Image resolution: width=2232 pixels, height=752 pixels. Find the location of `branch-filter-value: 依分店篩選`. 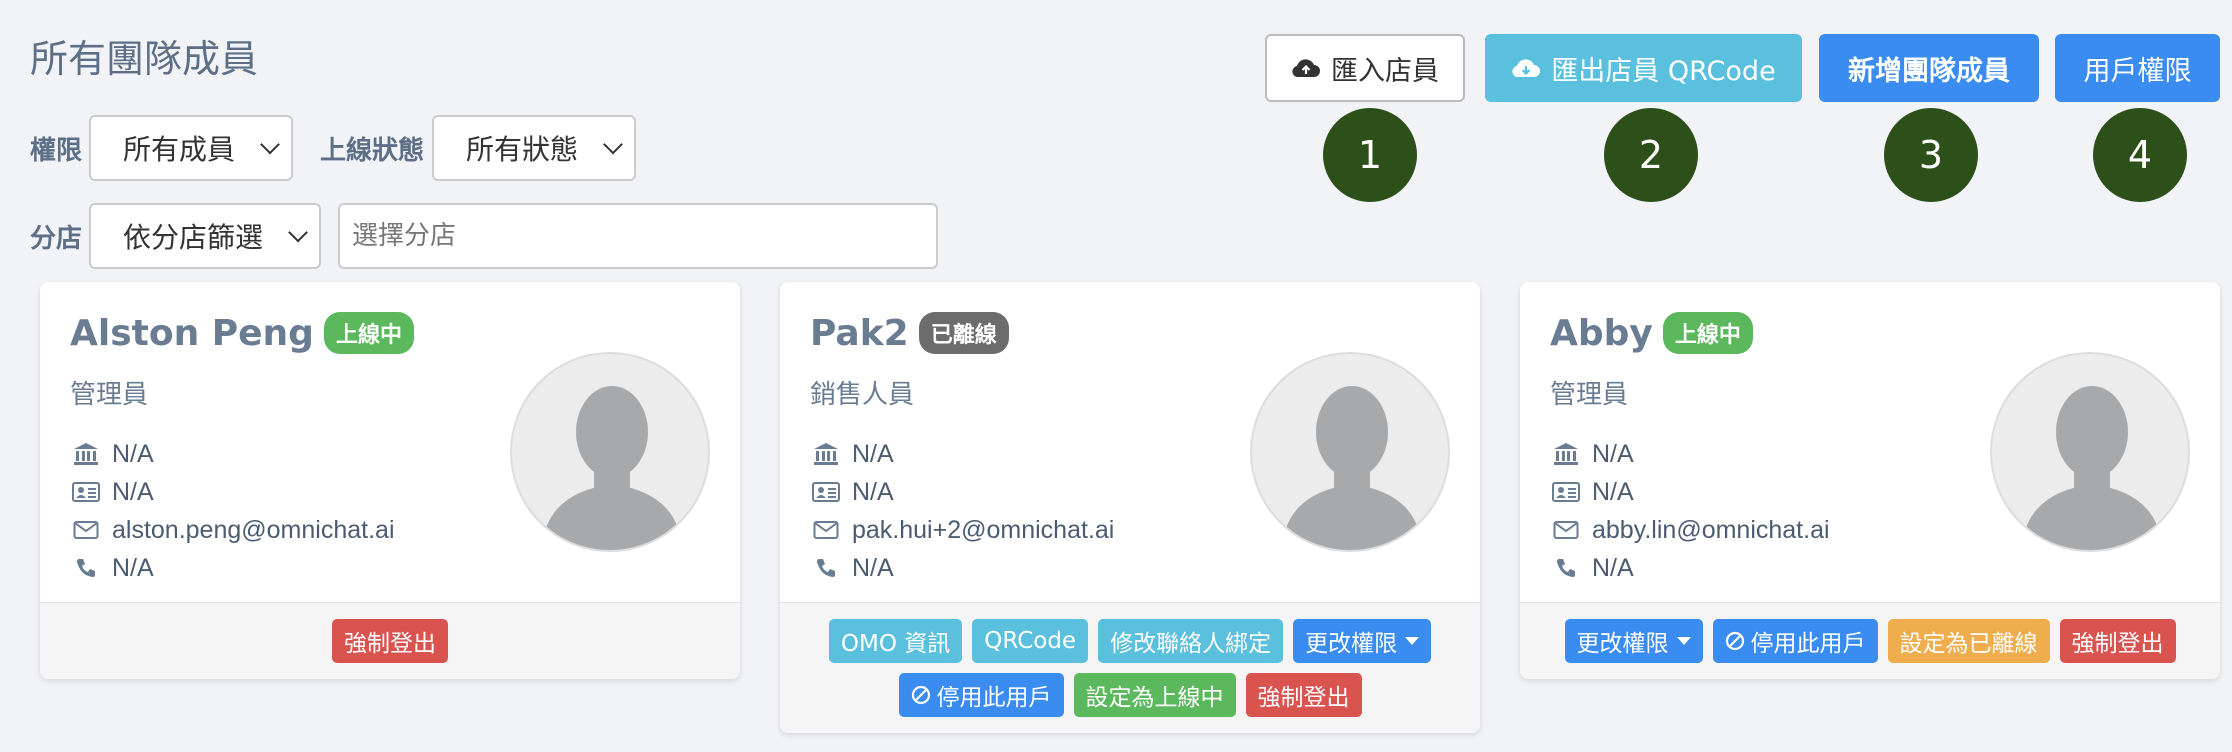

branch-filter-value: 依分店篩選 is located at coordinates (193, 237).